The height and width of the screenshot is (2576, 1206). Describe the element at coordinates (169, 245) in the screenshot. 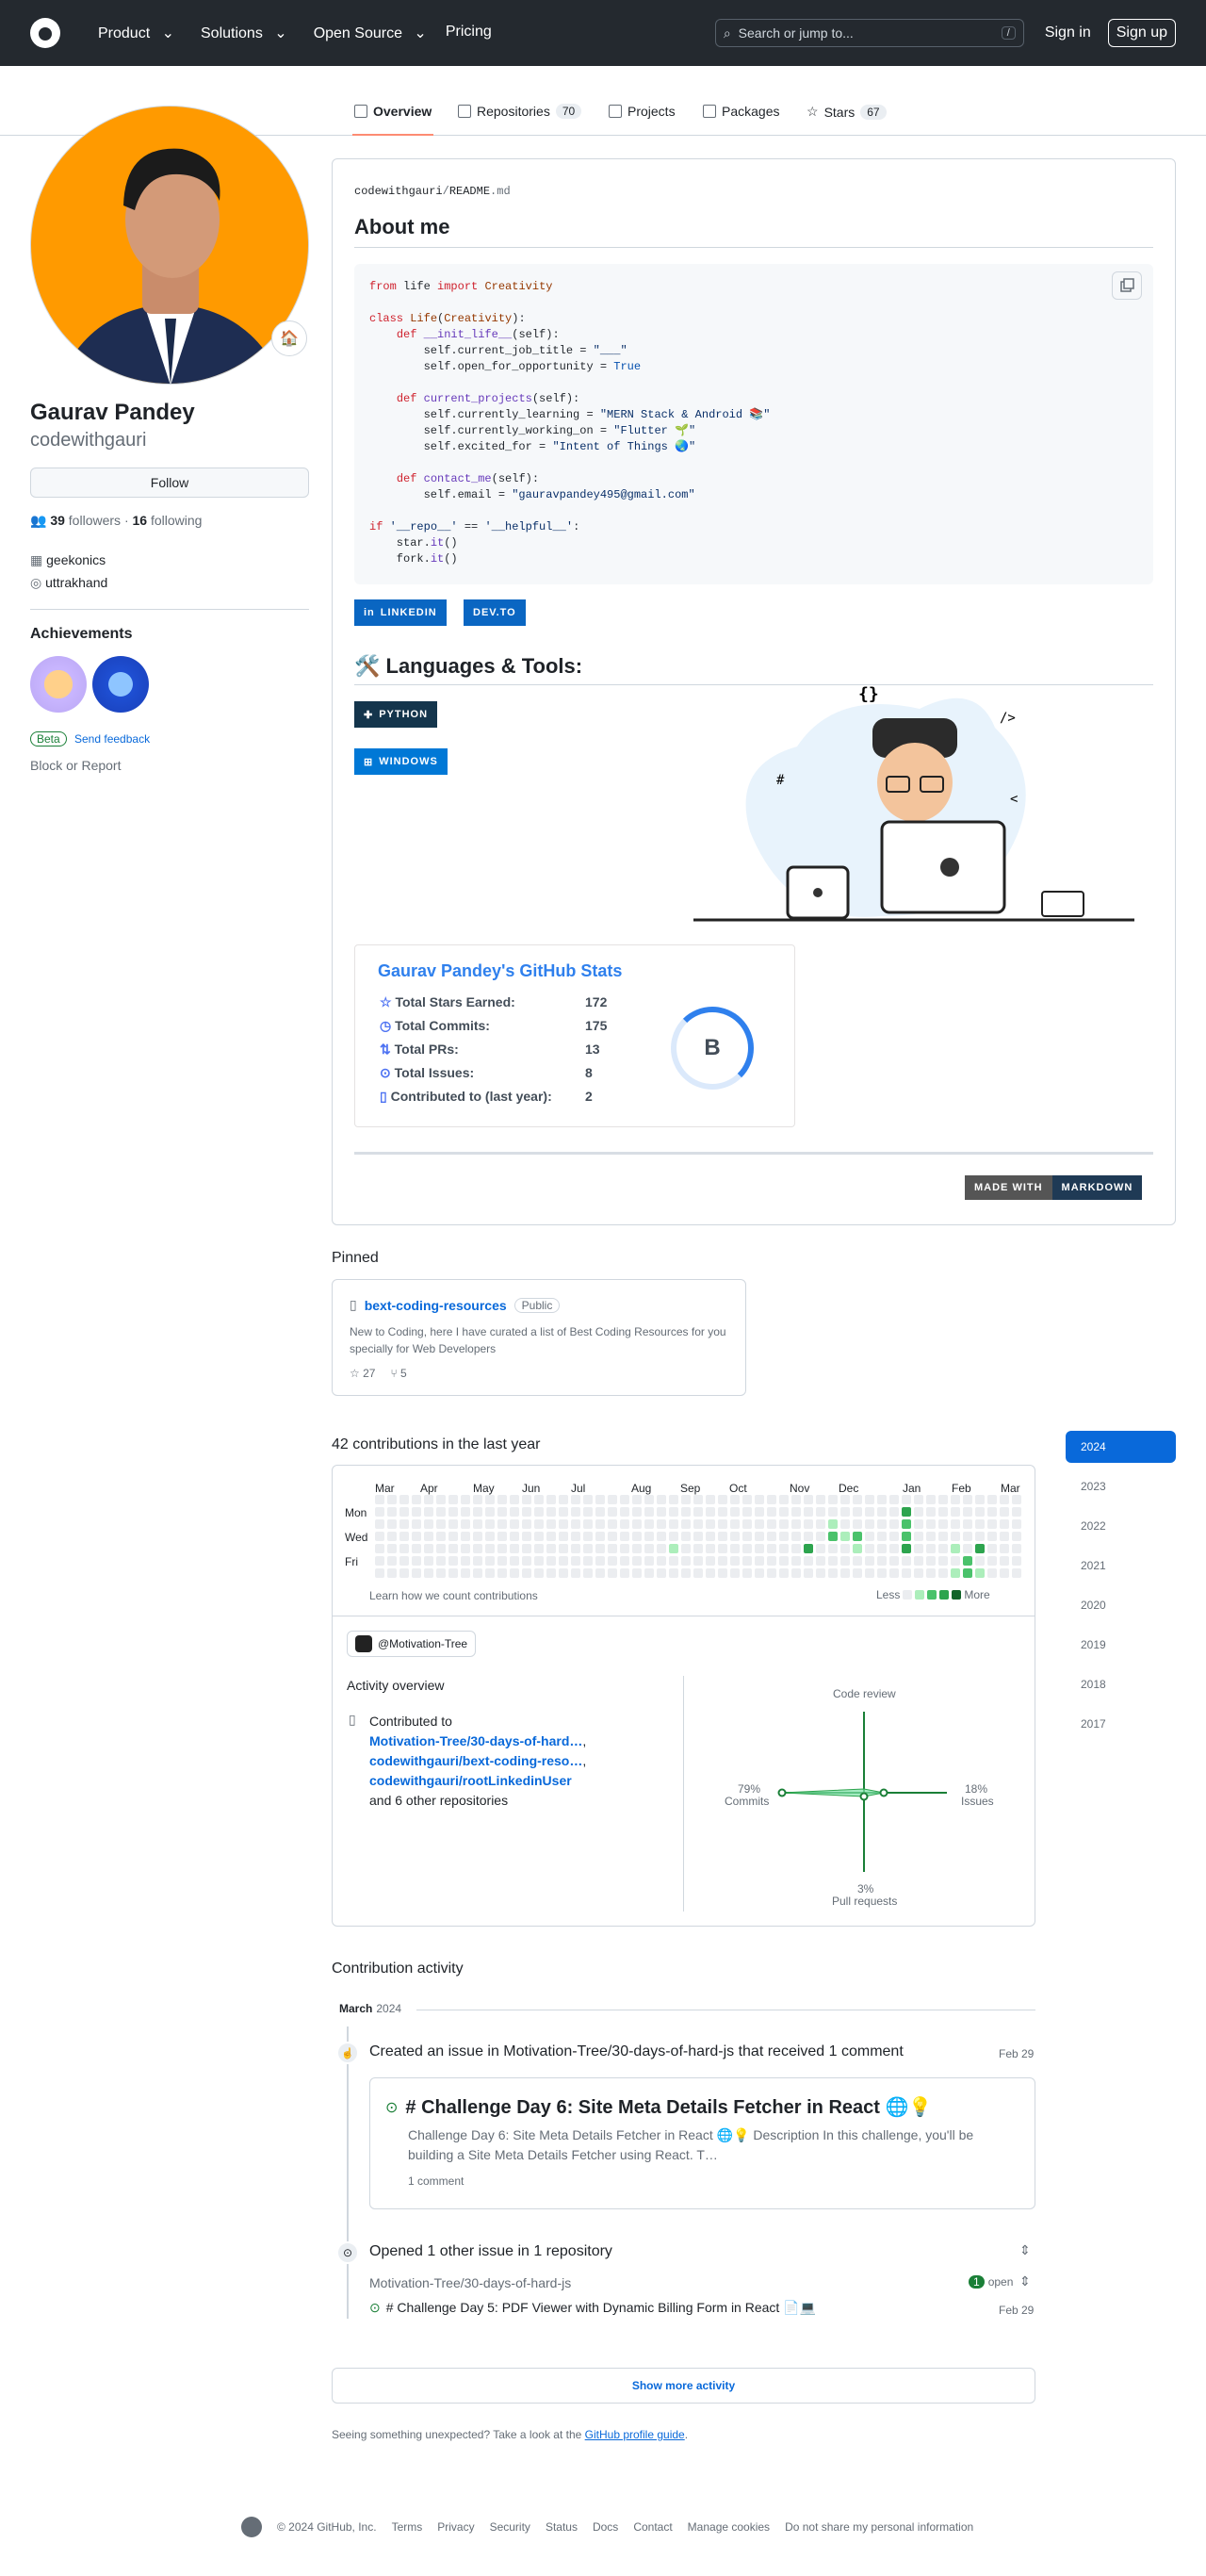

I see `avatar` at that location.